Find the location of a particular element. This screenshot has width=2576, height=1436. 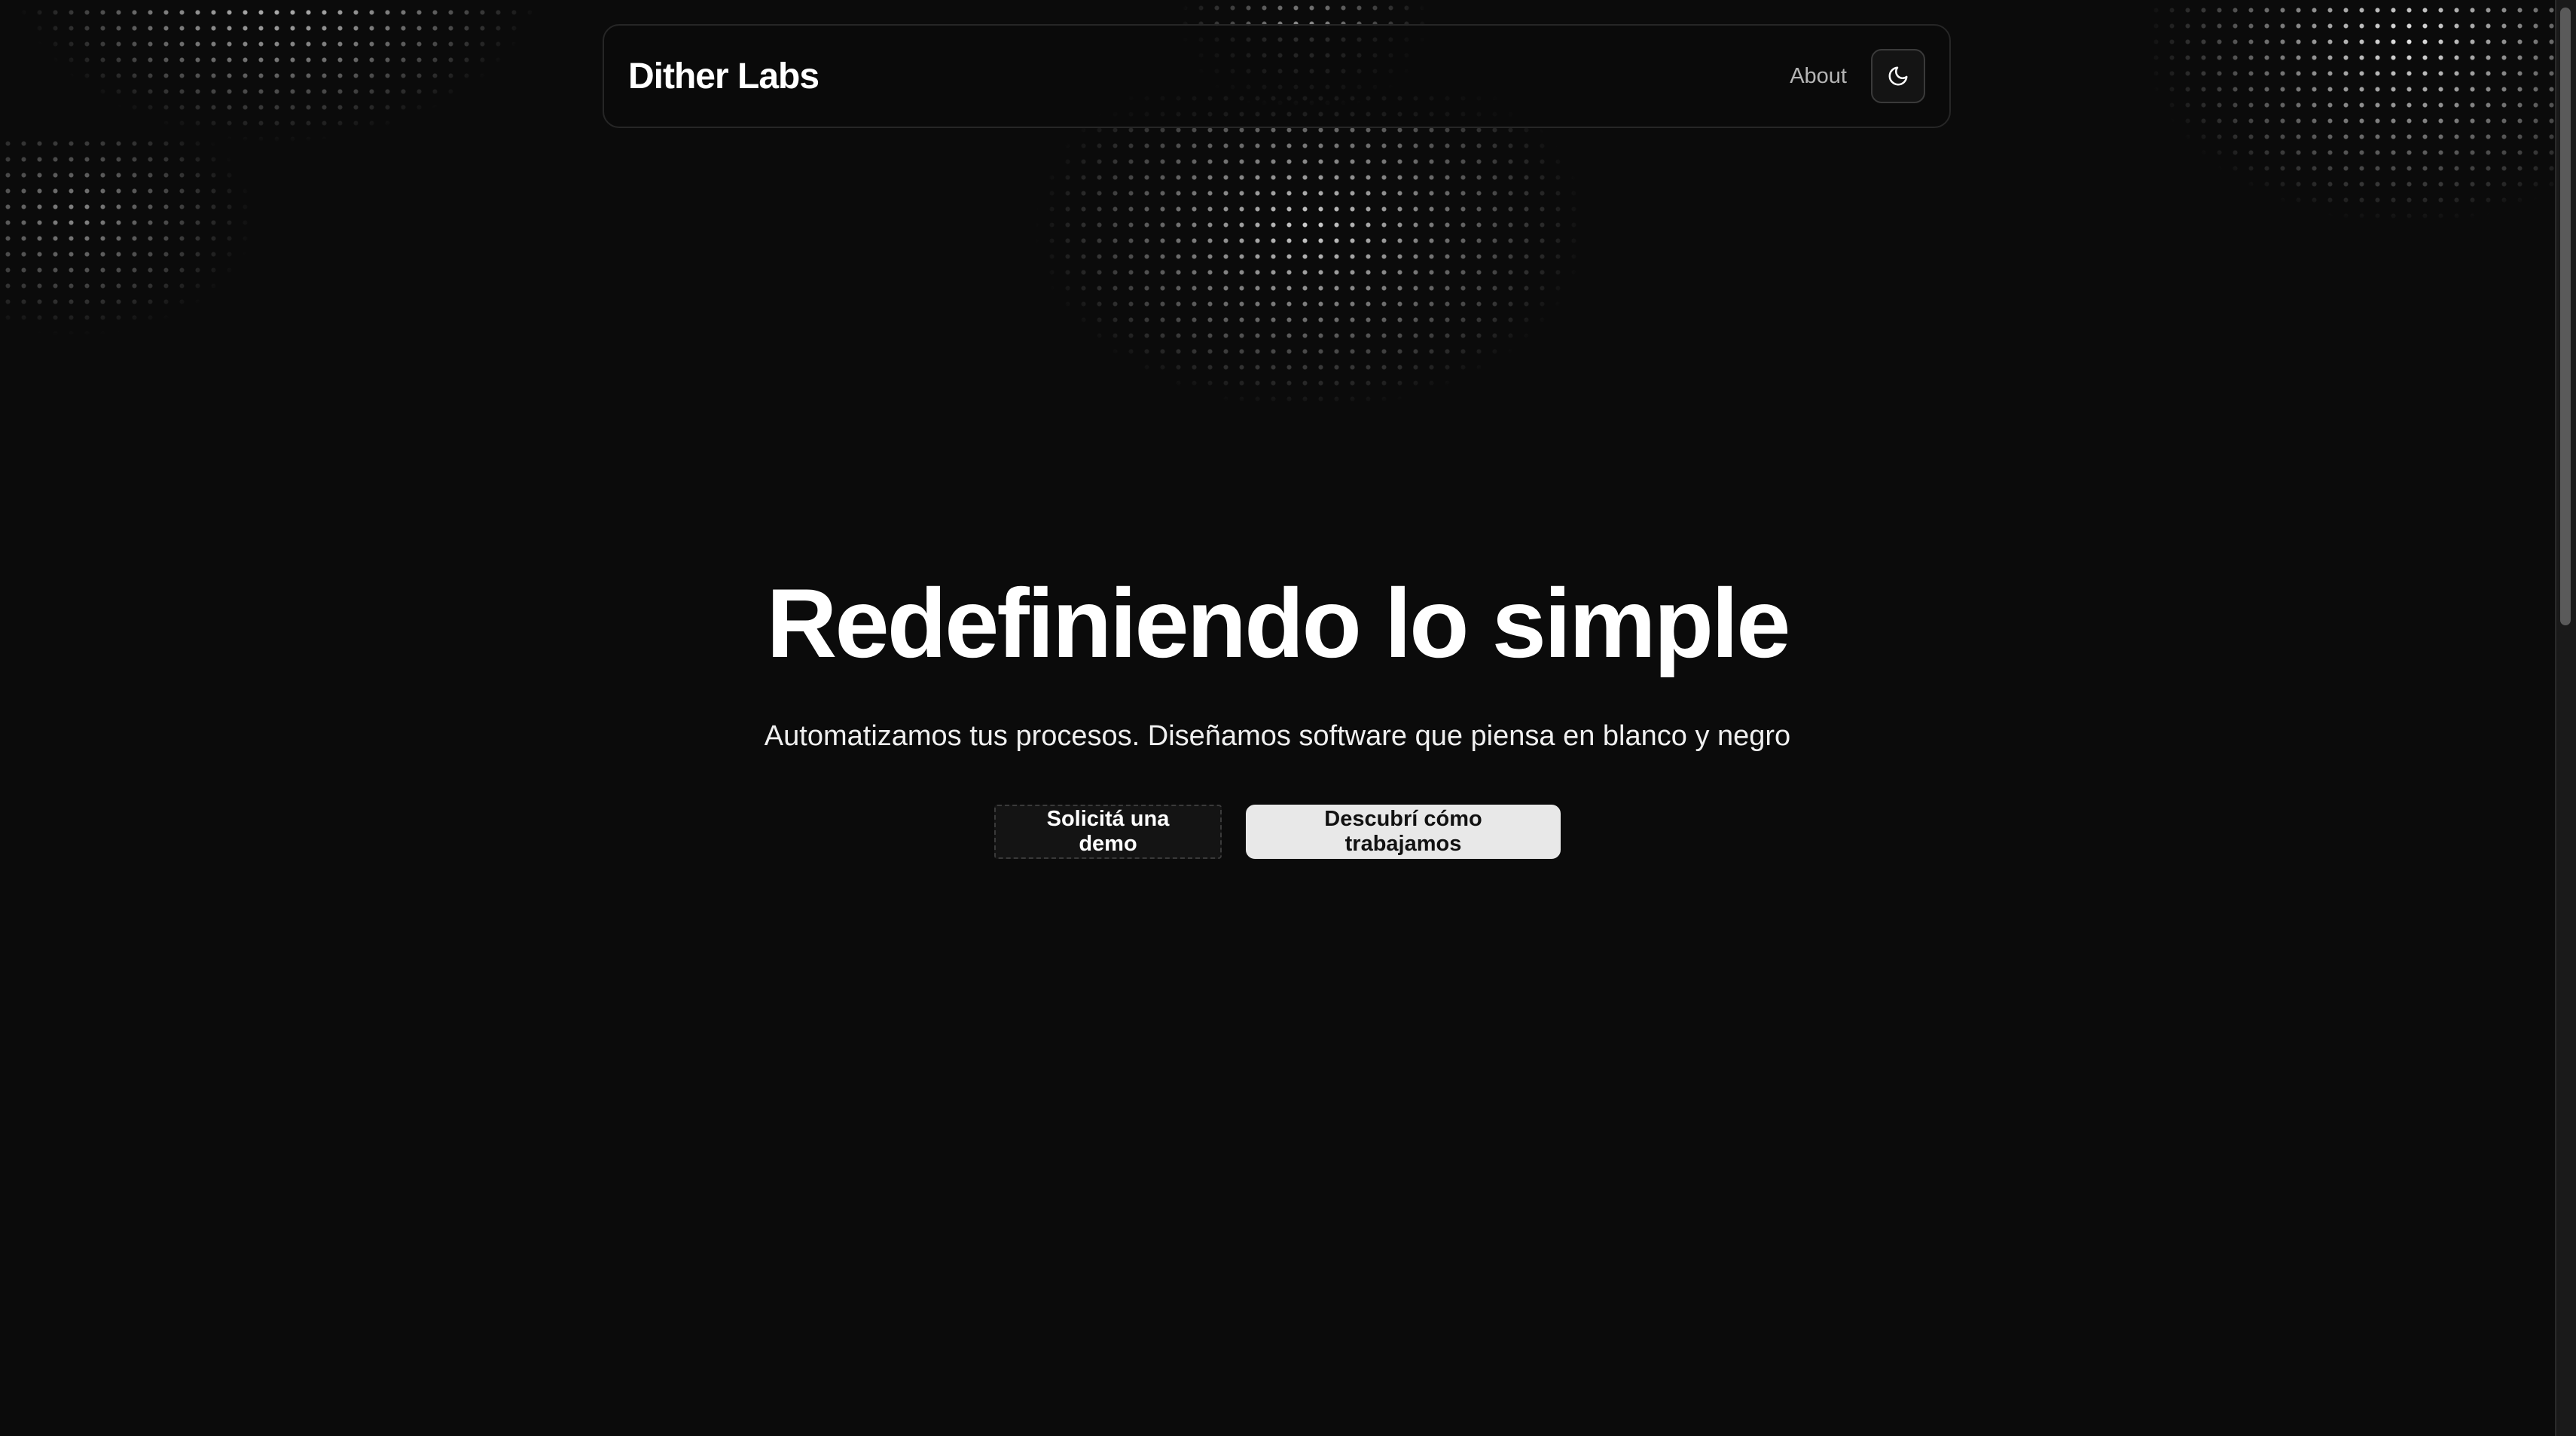

navbar: Dither Labs About is located at coordinates (1277, 76).